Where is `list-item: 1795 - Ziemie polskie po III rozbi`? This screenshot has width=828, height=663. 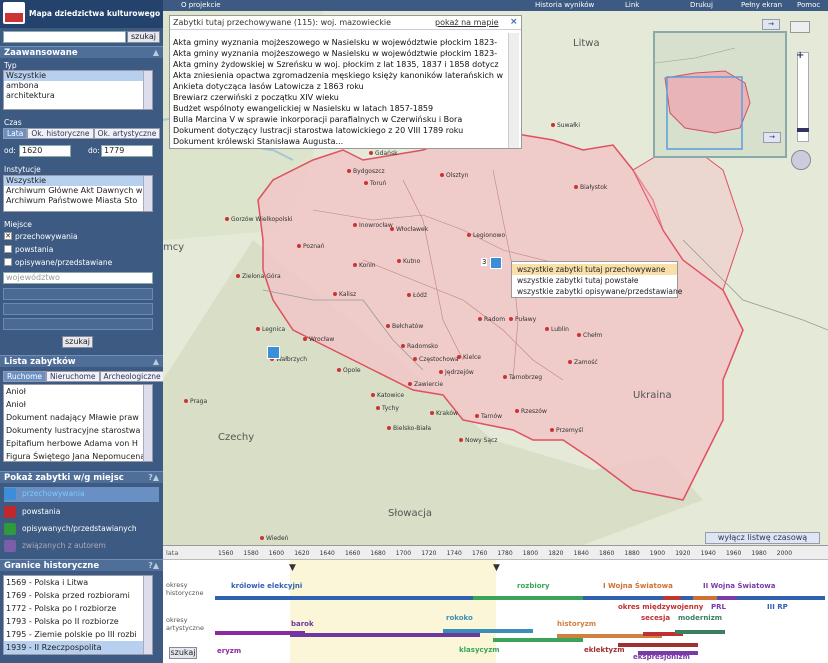
list-item: 1795 - Ziemie polskie po III rozbi is located at coordinates (78, 634).